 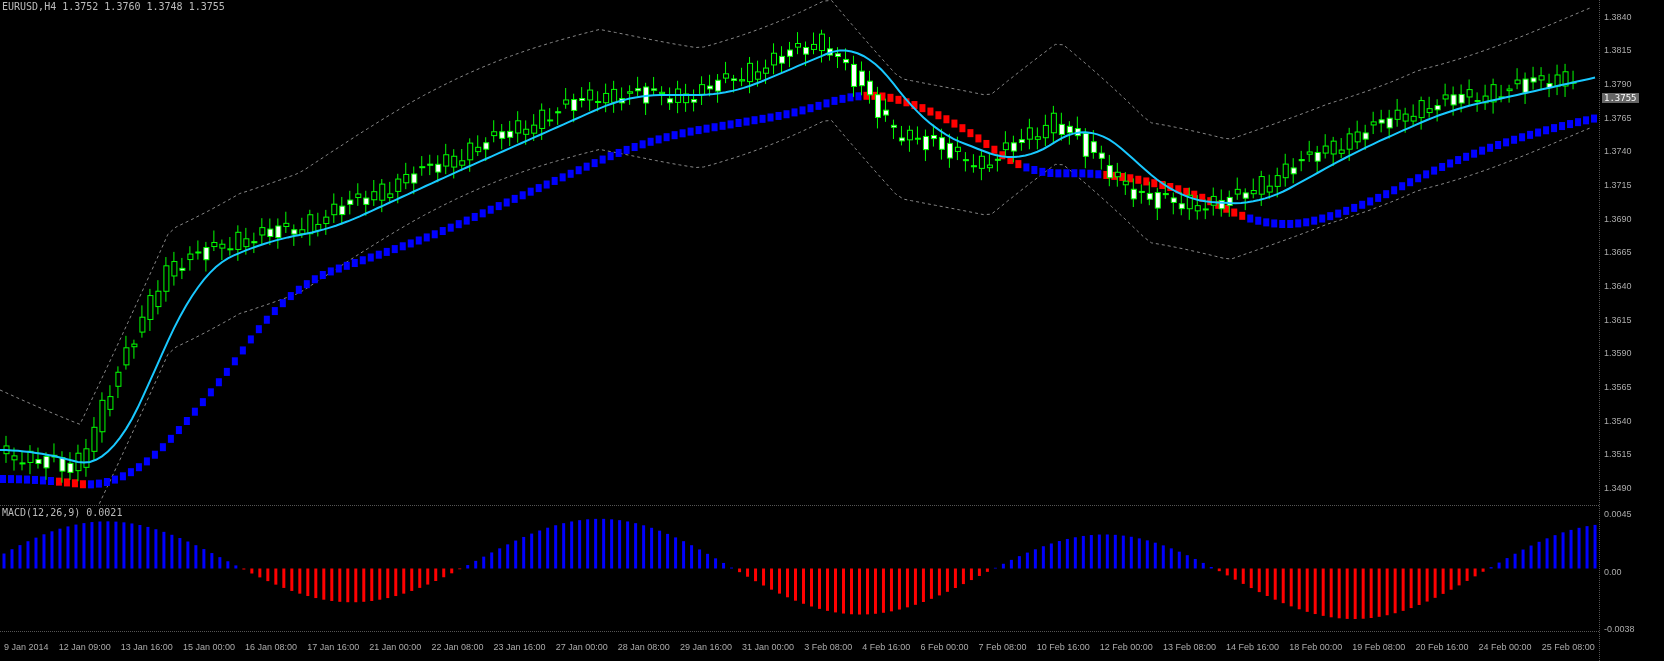 What do you see at coordinates (84, 646) in the screenshot?
I see `time-axis-label: 12 Jan 09:00` at bounding box center [84, 646].